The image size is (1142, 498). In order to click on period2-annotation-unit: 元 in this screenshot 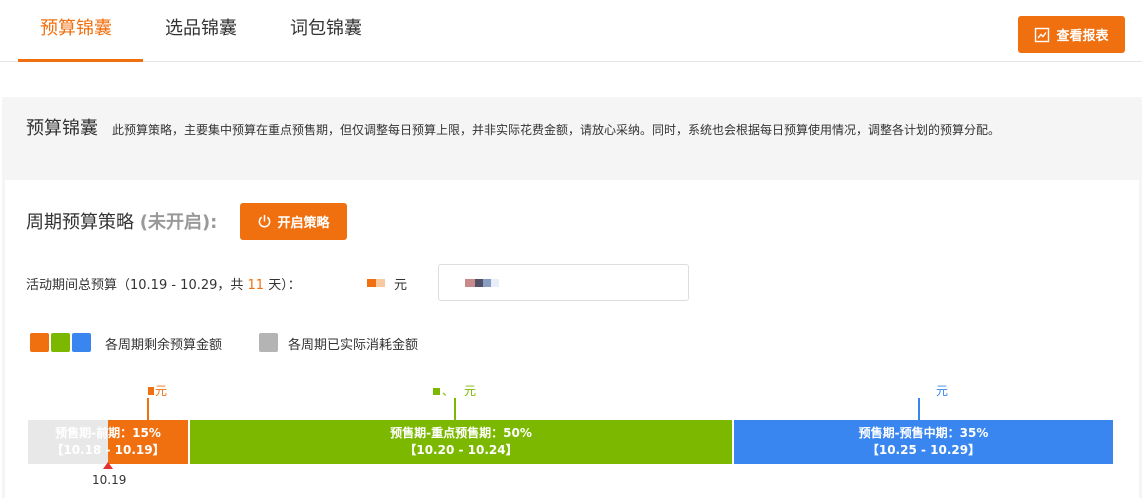, I will do `click(470, 391)`.